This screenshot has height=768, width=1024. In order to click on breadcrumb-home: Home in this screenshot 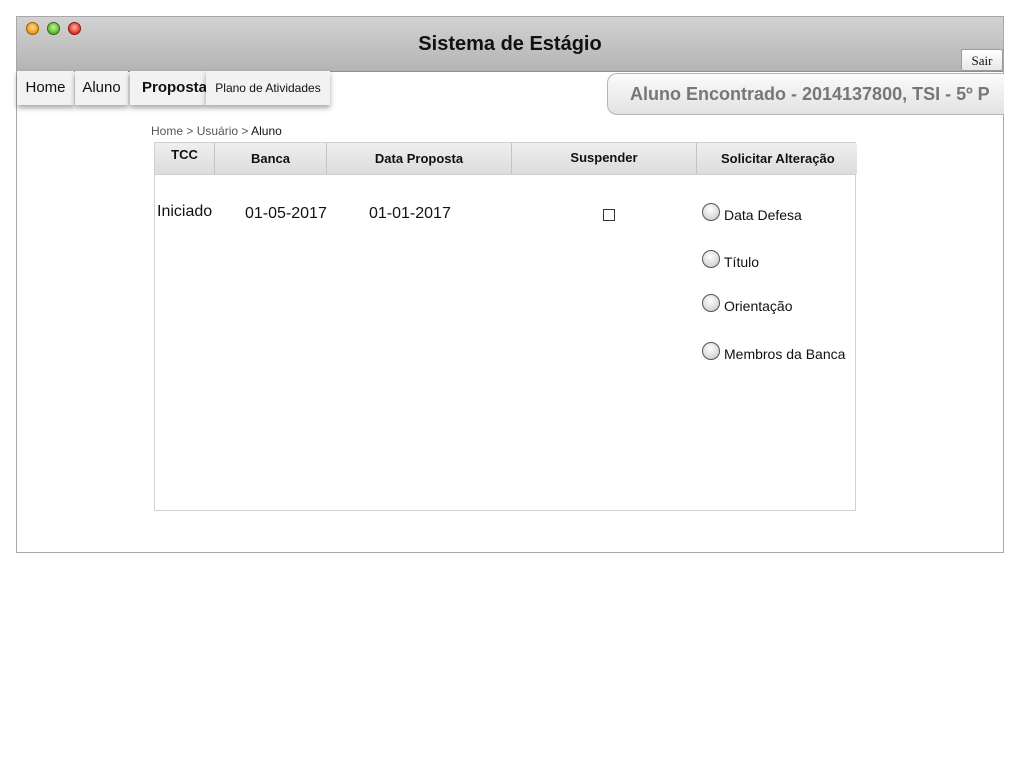, I will do `click(167, 131)`.